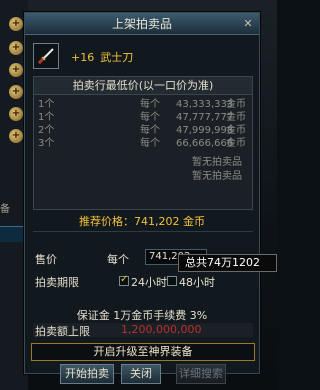 The height and width of the screenshot is (390, 320). What do you see at coordinates (205, 130) in the screenshot?
I see `row-price: 47,999,998` at bounding box center [205, 130].